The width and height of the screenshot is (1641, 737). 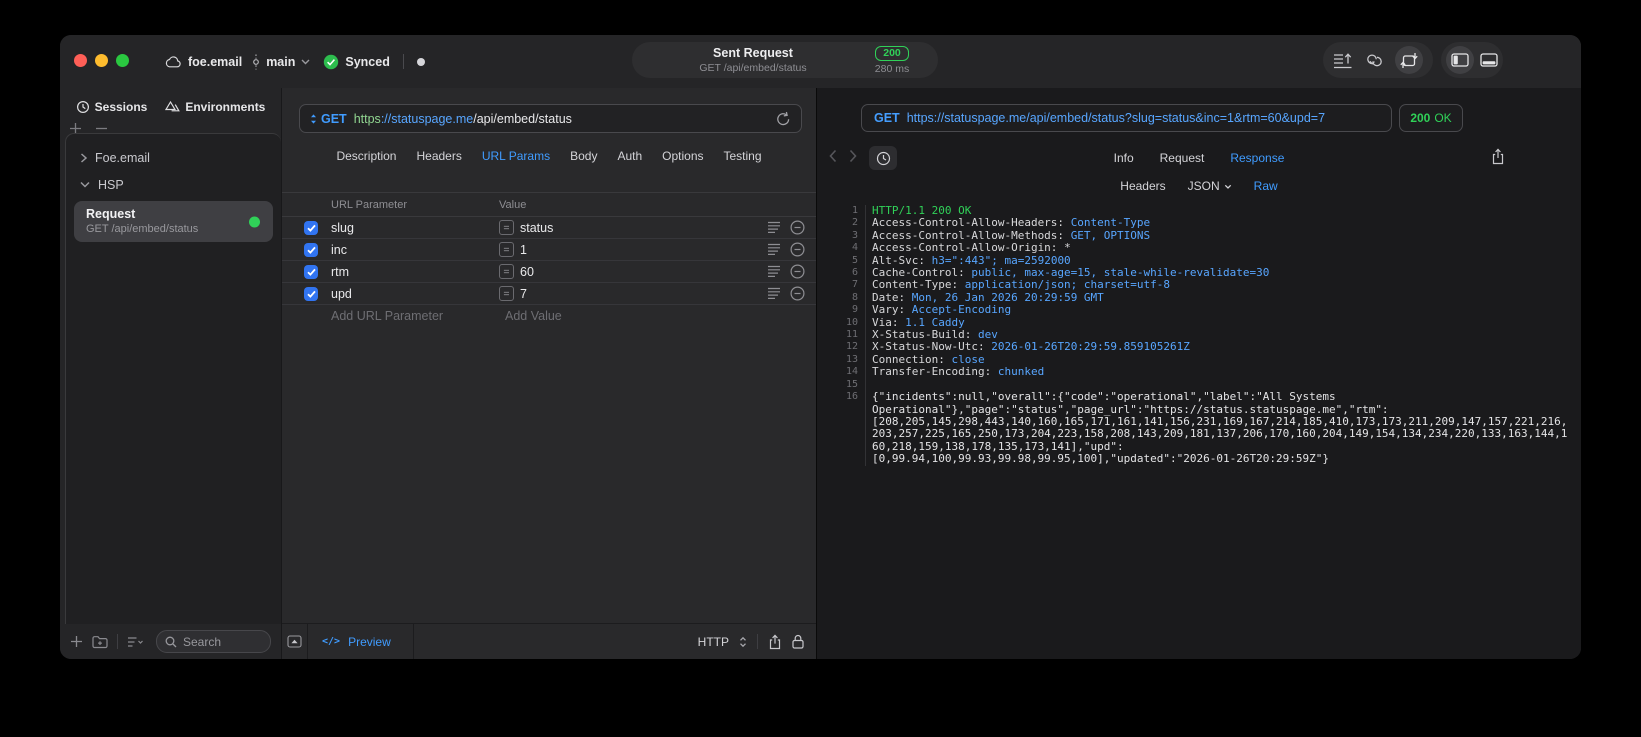 I want to click on branch-name: main, so click(x=280, y=62).